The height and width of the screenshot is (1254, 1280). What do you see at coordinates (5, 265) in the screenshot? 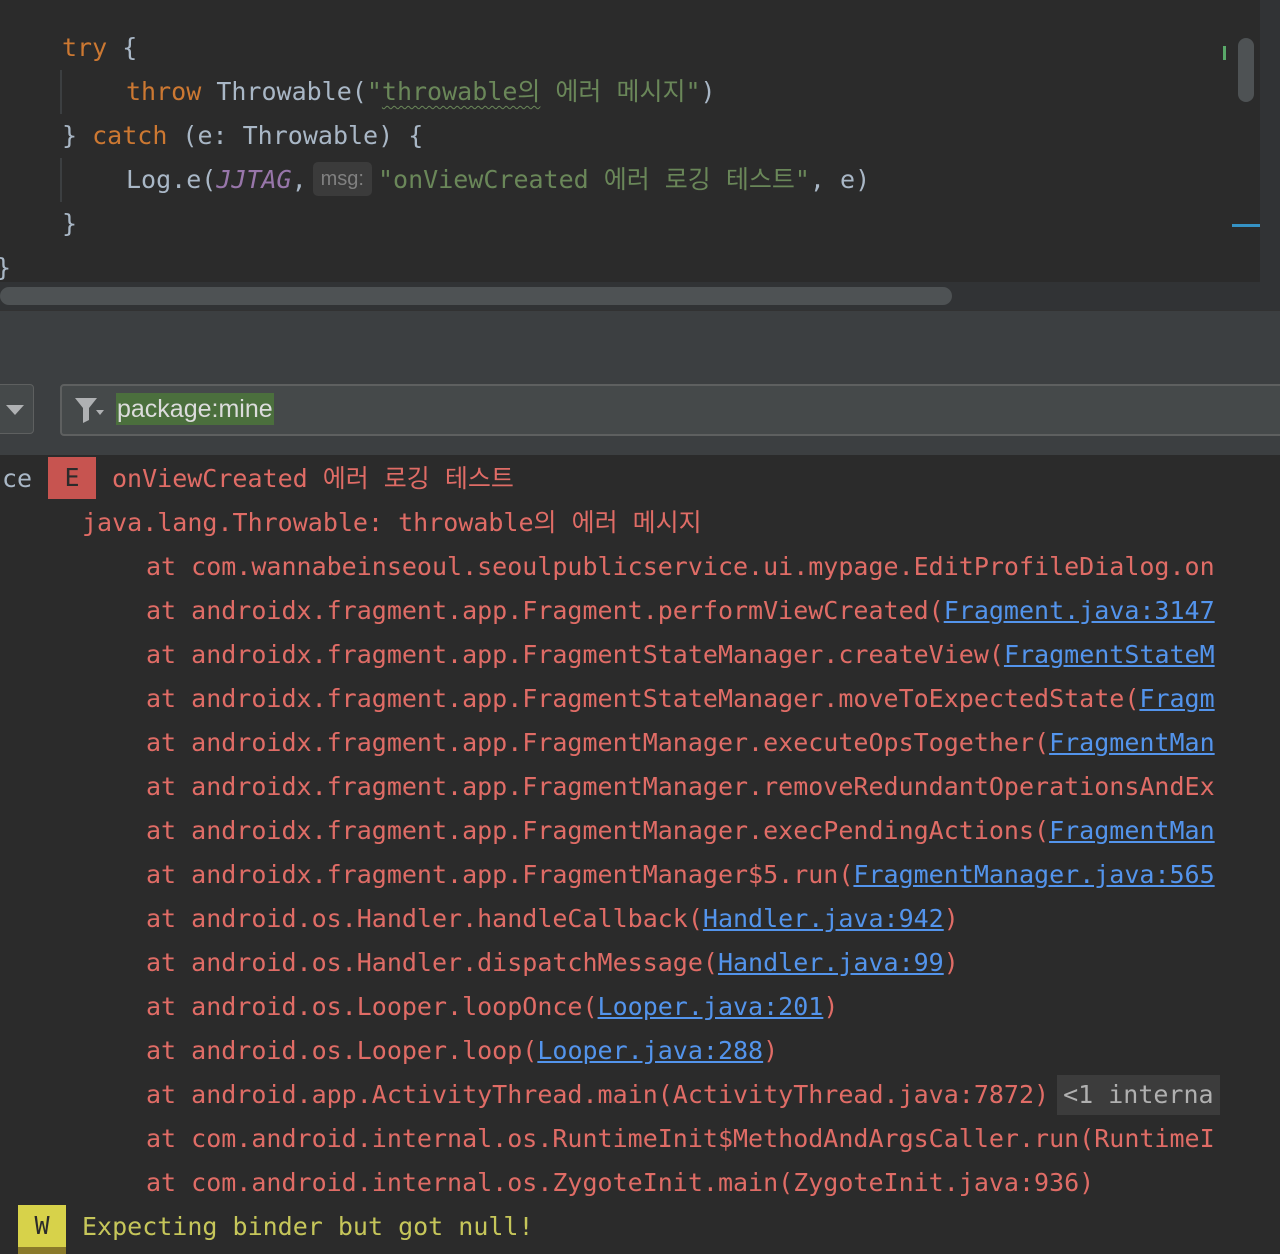
I see `code-line-outer-close: }` at bounding box center [5, 265].